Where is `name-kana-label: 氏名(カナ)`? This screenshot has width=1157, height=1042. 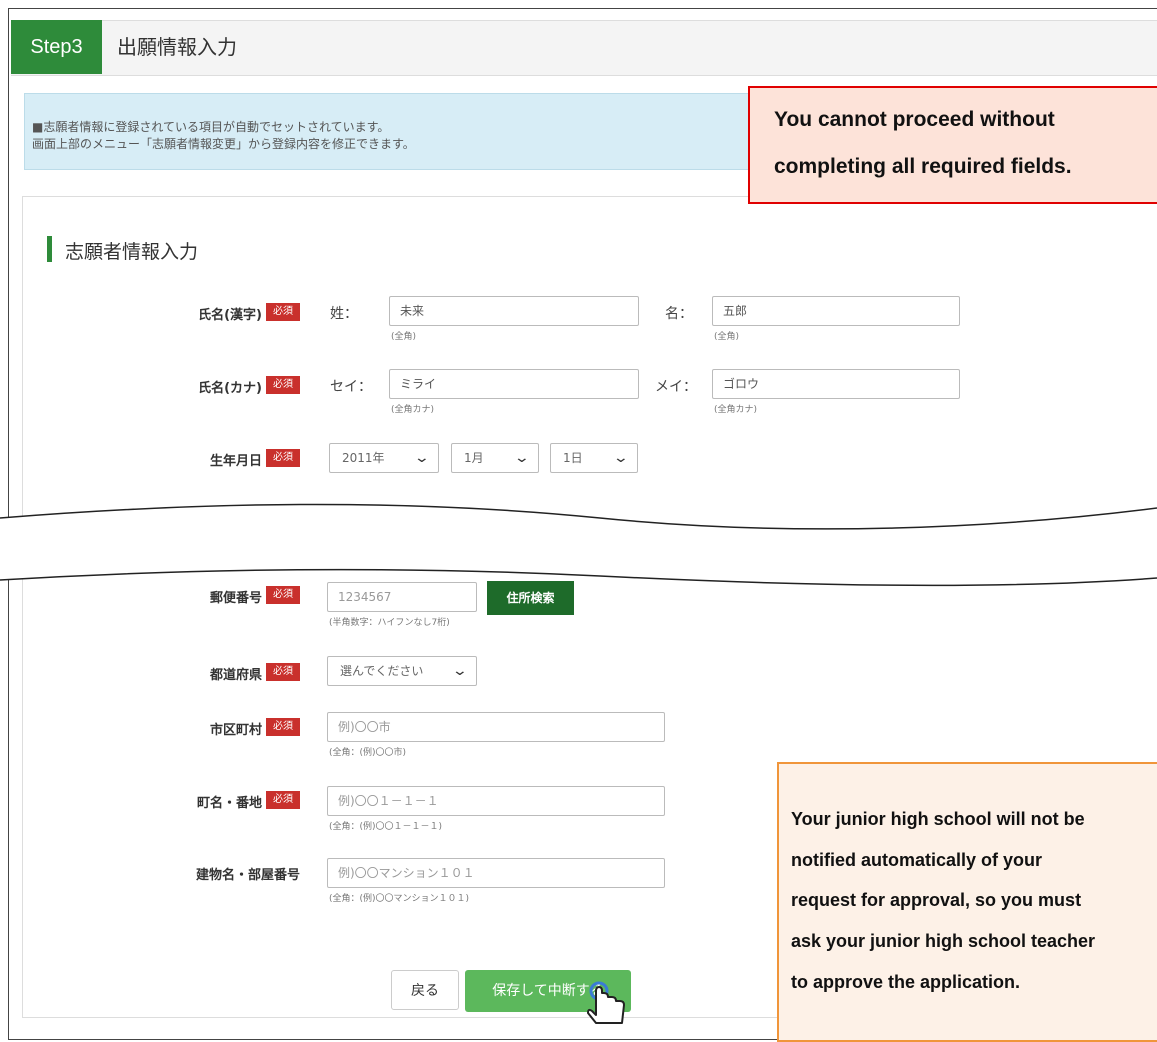
name-kana-label: 氏名(カナ) is located at coordinates (230, 388).